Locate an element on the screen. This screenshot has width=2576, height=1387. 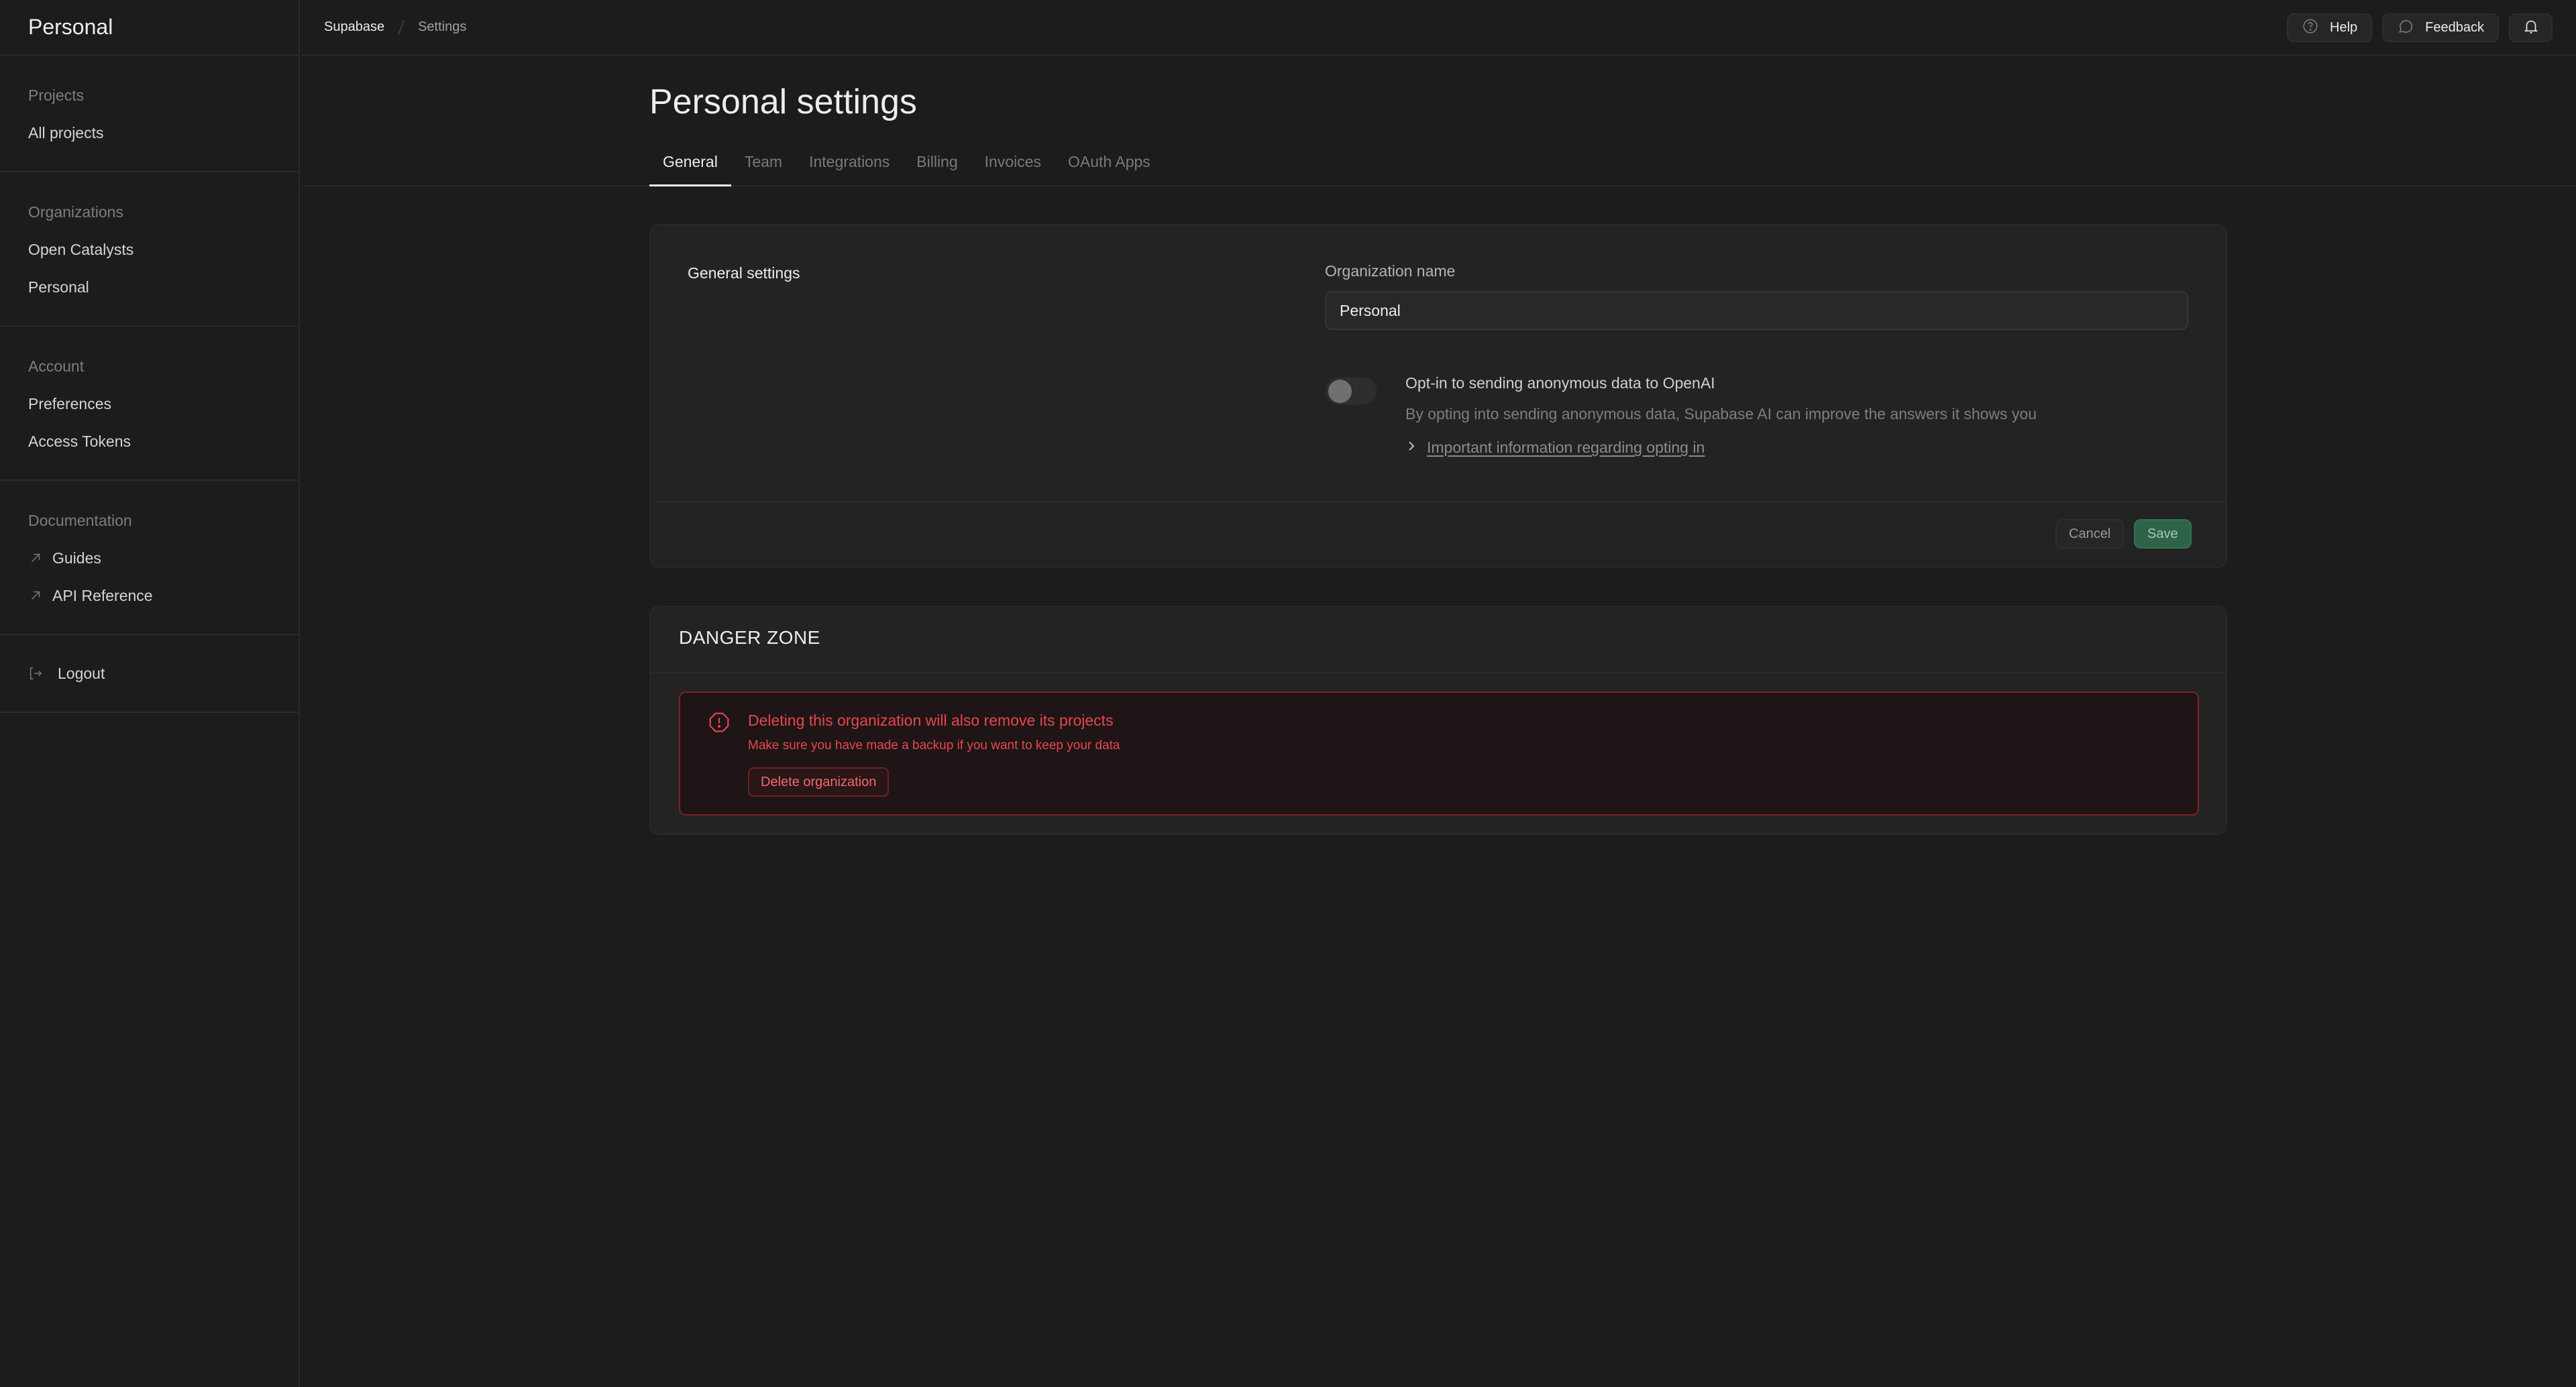
tab-billing: Billing is located at coordinates (937, 167).